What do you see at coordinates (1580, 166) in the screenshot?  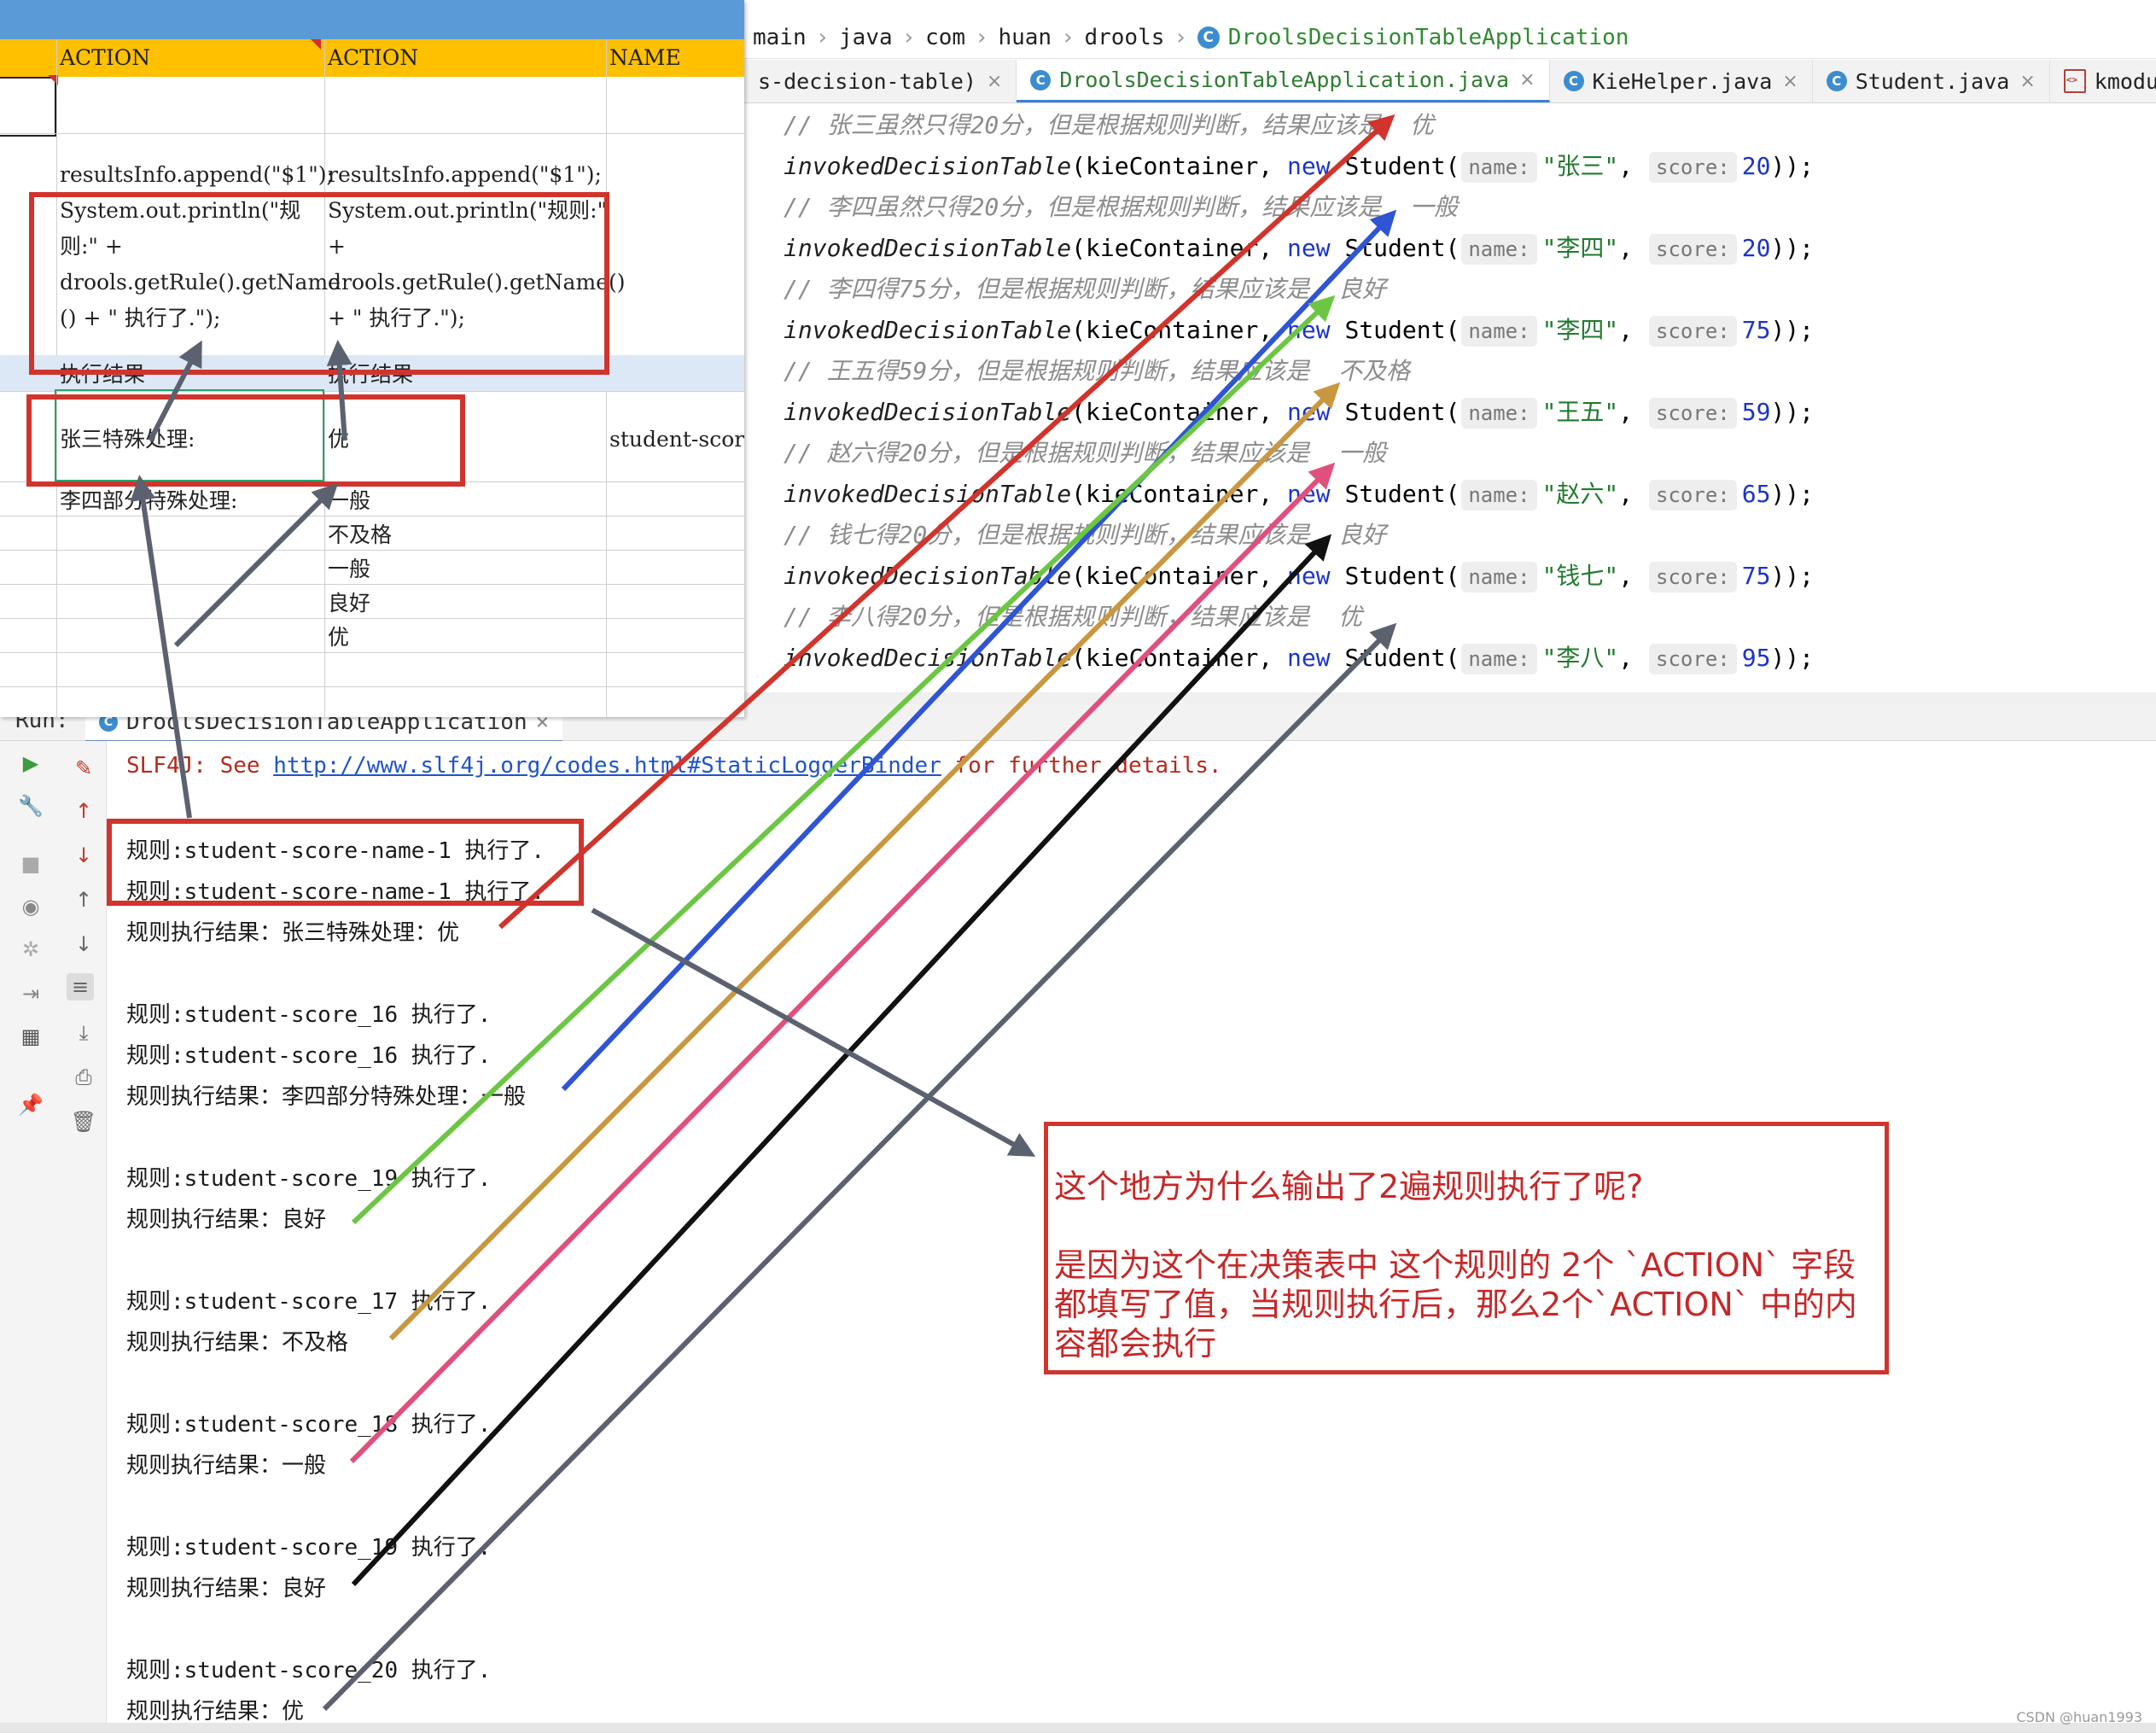 I see `string-literal: "张三"` at bounding box center [1580, 166].